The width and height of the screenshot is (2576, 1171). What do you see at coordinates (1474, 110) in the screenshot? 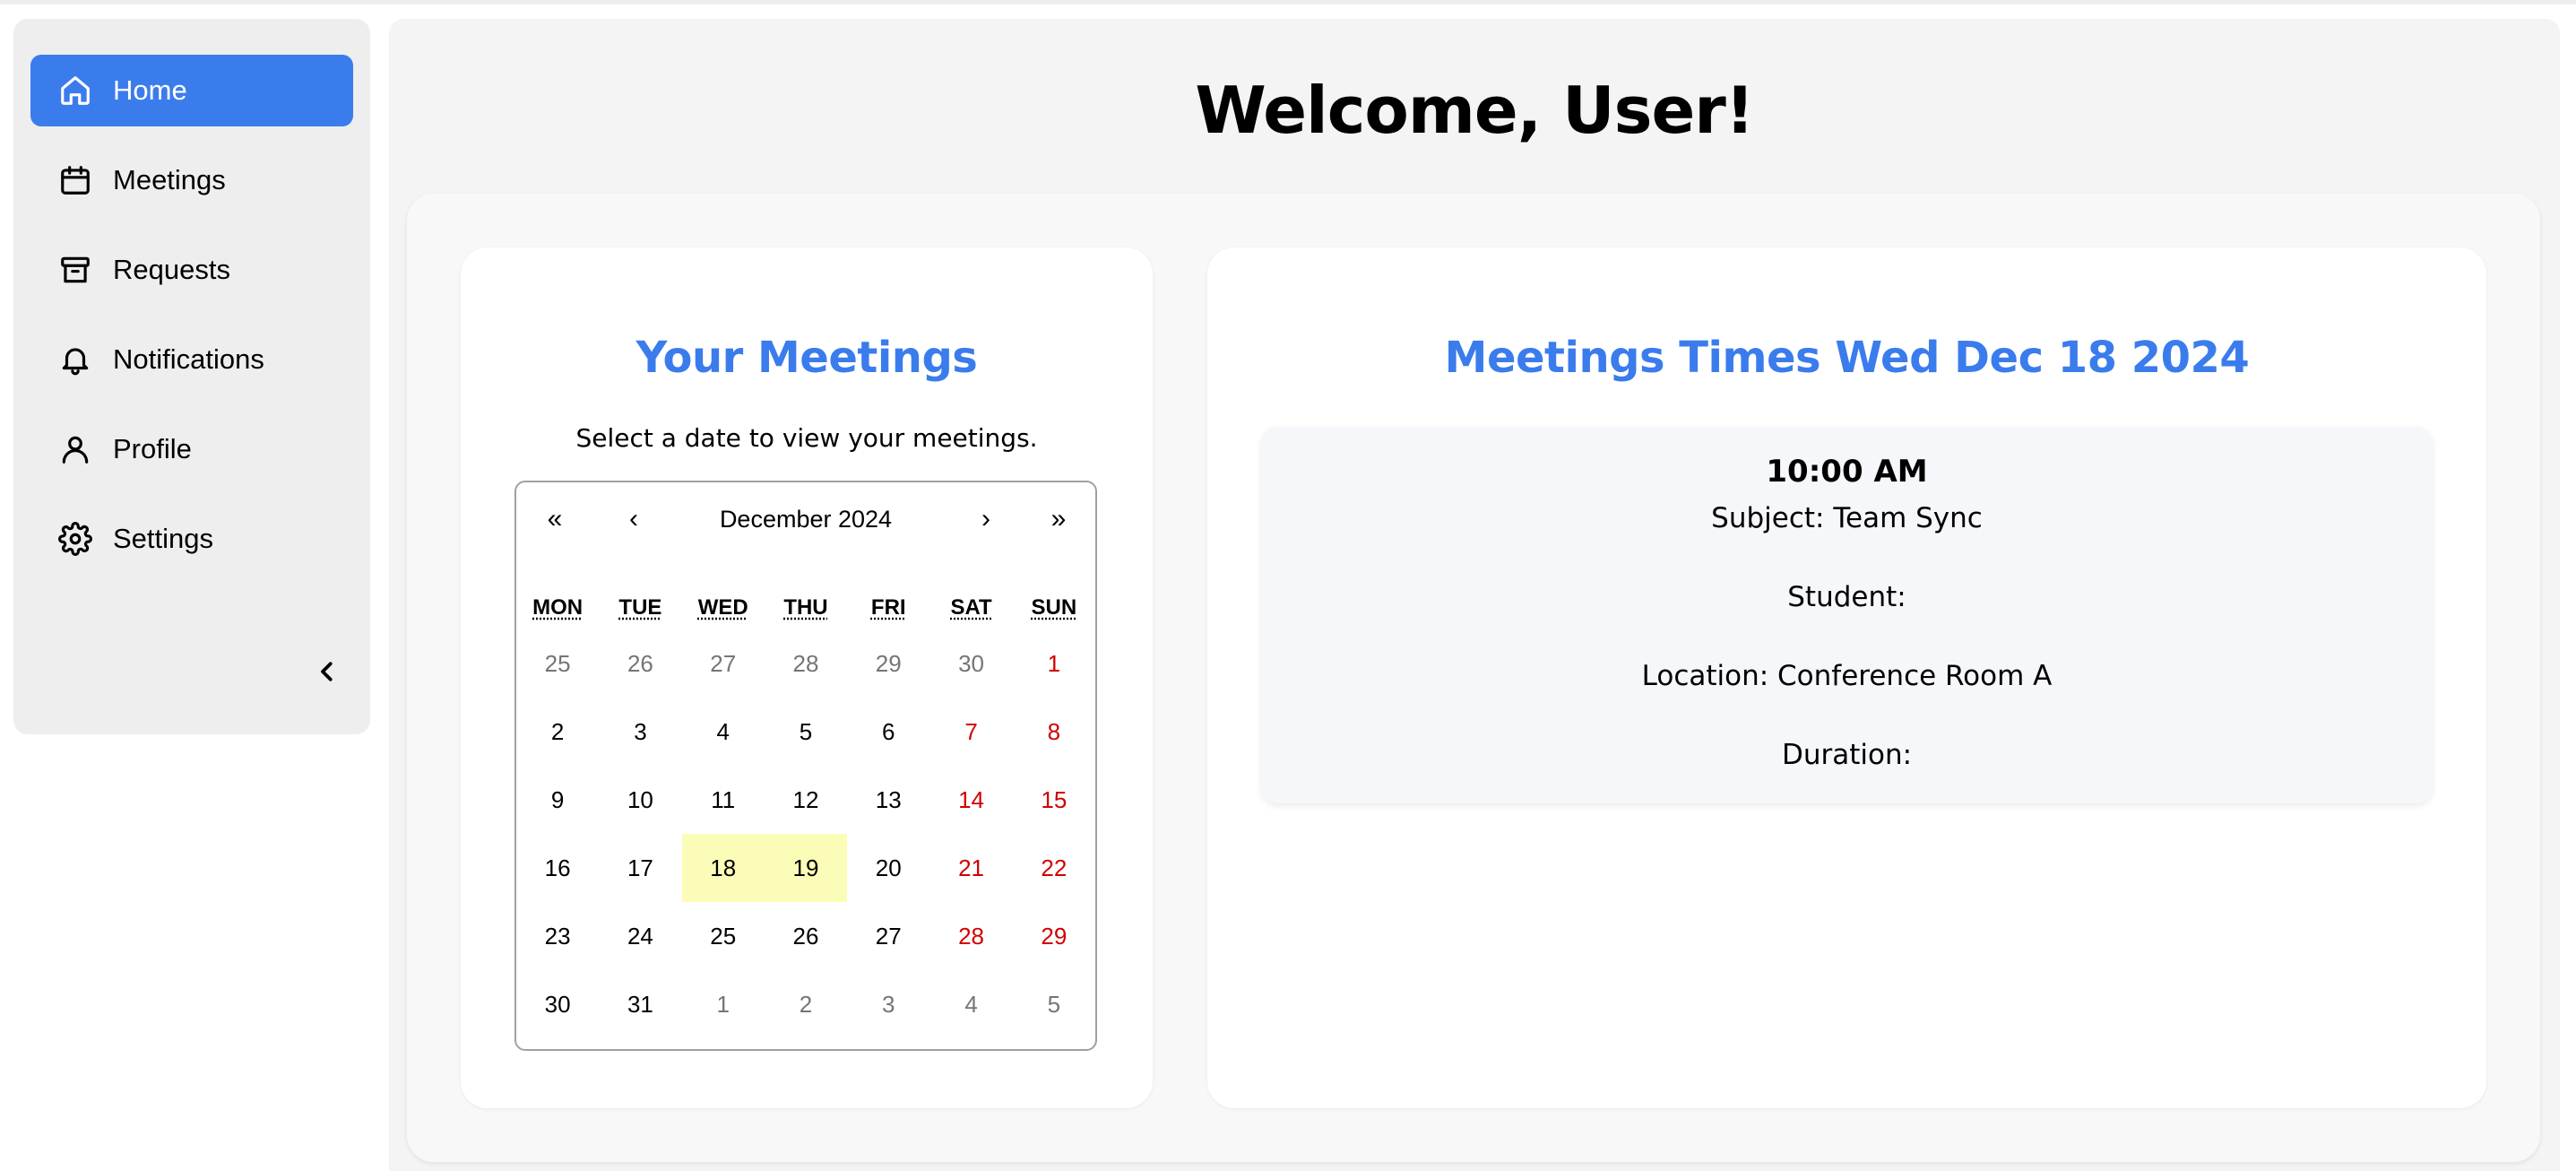
I see `page-title: Welcome, User!` at bounding box center [1474, 110].